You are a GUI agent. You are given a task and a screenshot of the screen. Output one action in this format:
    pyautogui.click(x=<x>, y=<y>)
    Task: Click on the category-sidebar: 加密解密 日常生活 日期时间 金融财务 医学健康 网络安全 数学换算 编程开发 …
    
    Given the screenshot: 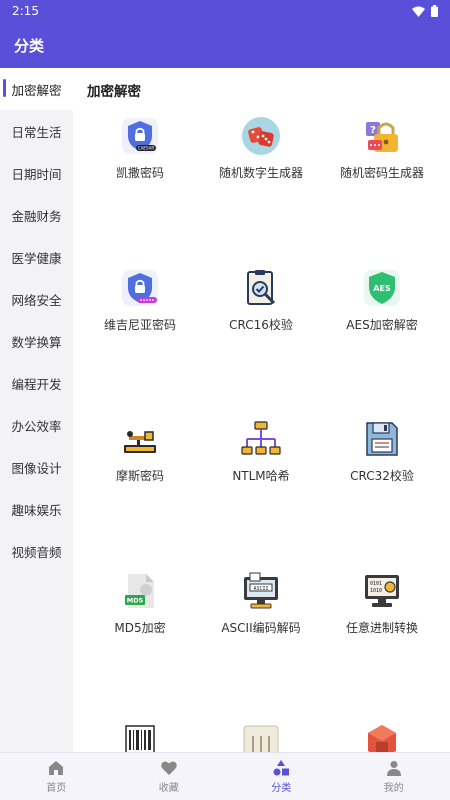 What is the action you would take?
    pyautogui.click(x=36, y=410)
    